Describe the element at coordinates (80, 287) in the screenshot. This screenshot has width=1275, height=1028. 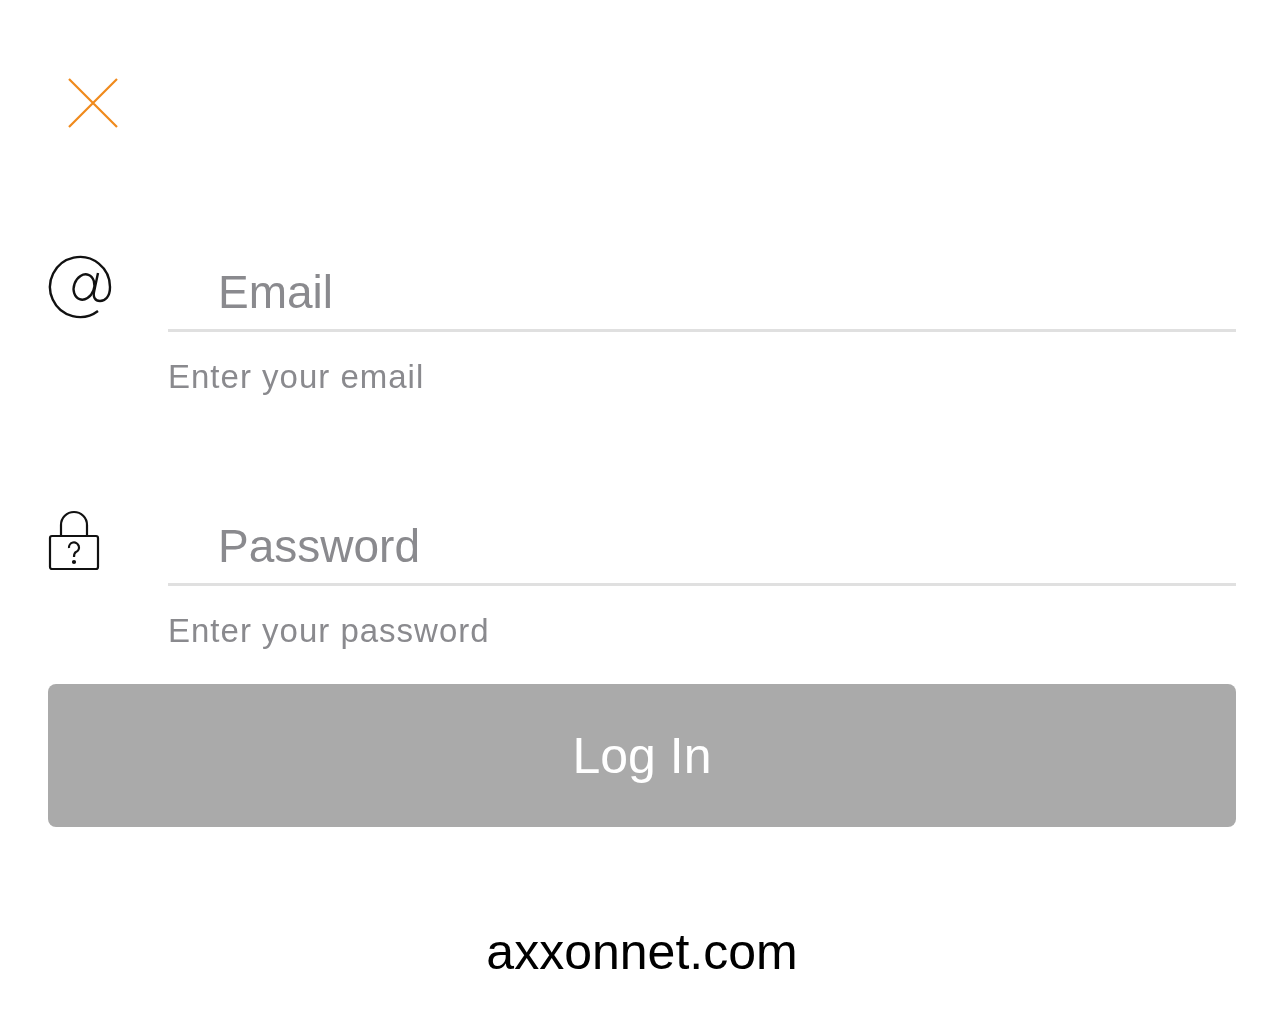
I see `at-sign-icon` at that location.